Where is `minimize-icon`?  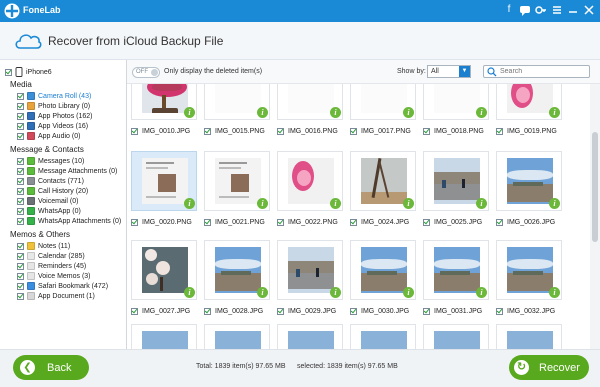 minimize-icon is located at coordinates (573, 10).